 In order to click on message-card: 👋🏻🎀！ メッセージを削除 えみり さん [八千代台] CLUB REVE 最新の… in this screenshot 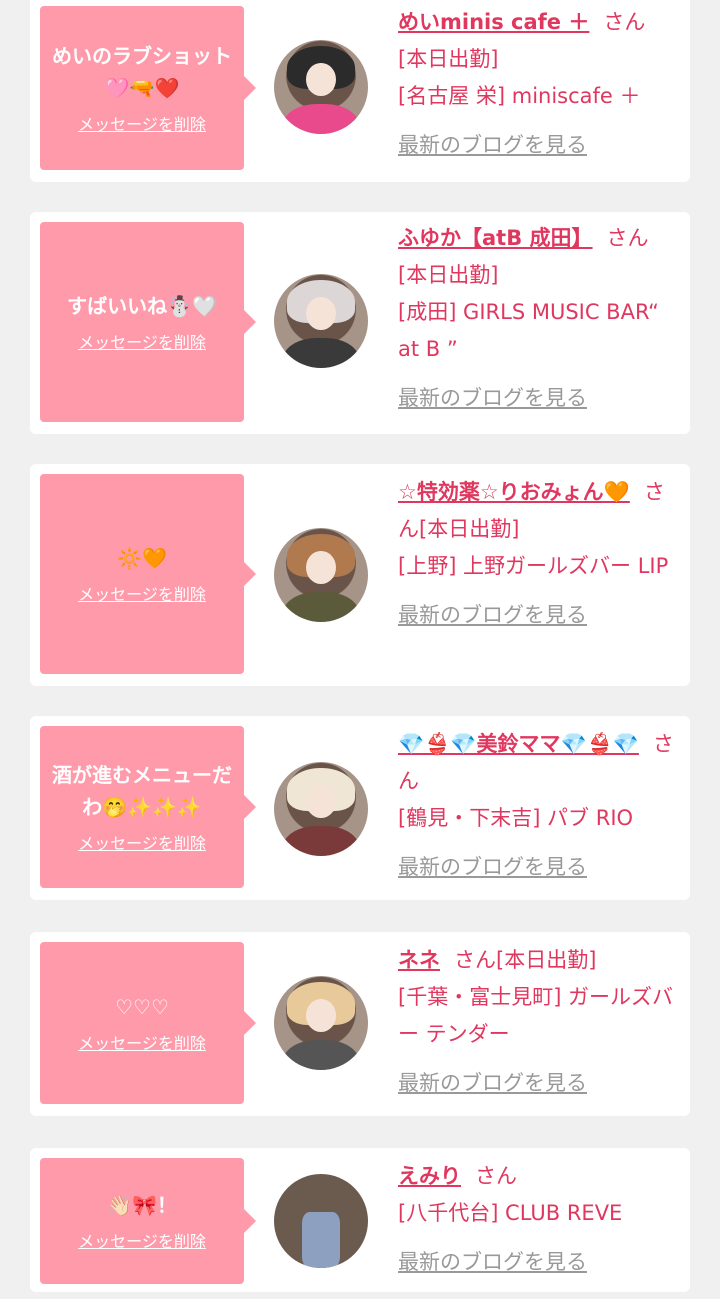, I will do `click(360, 1220)`.